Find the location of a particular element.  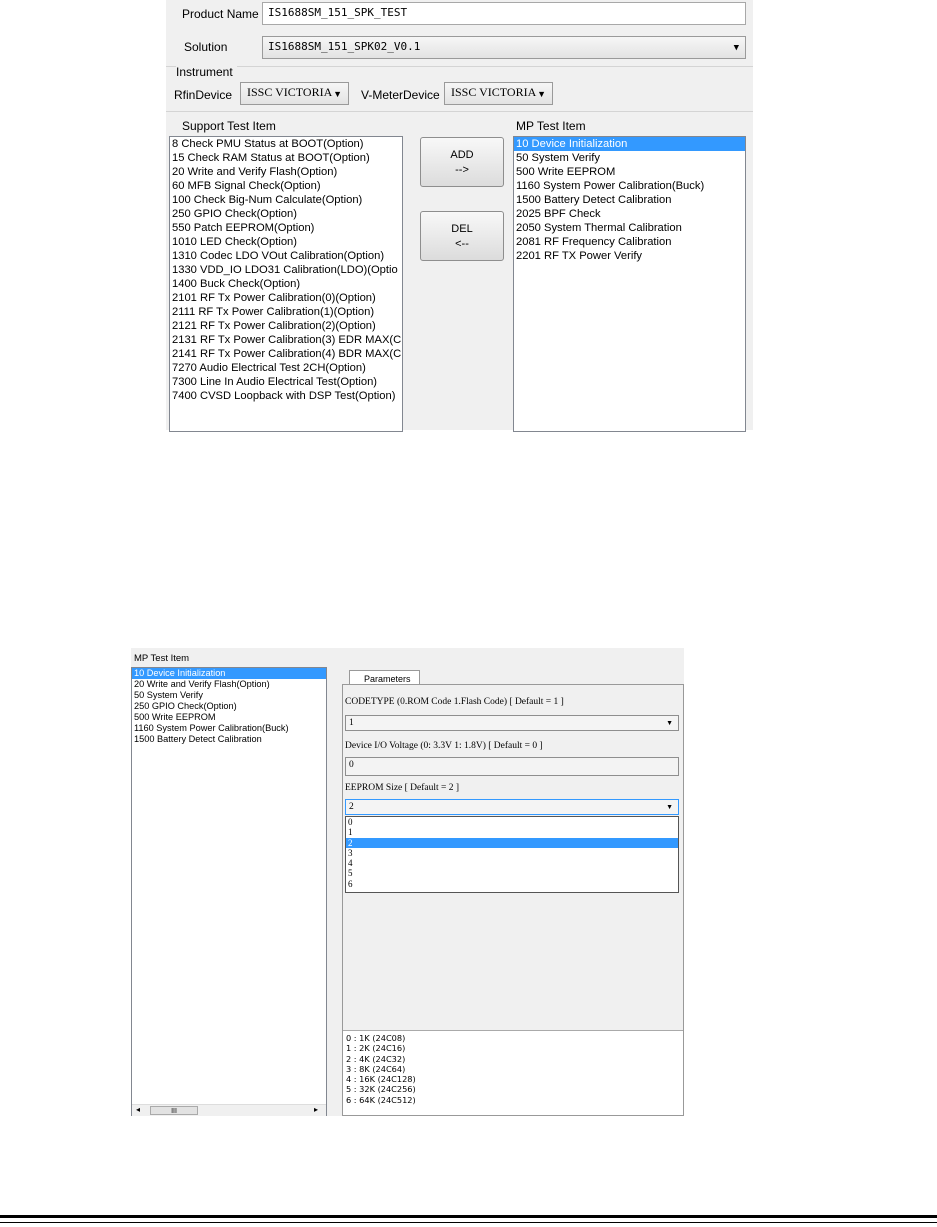

horizontal-scrollbar: ◂ III ▸ is located at coordinates (229, 1110).